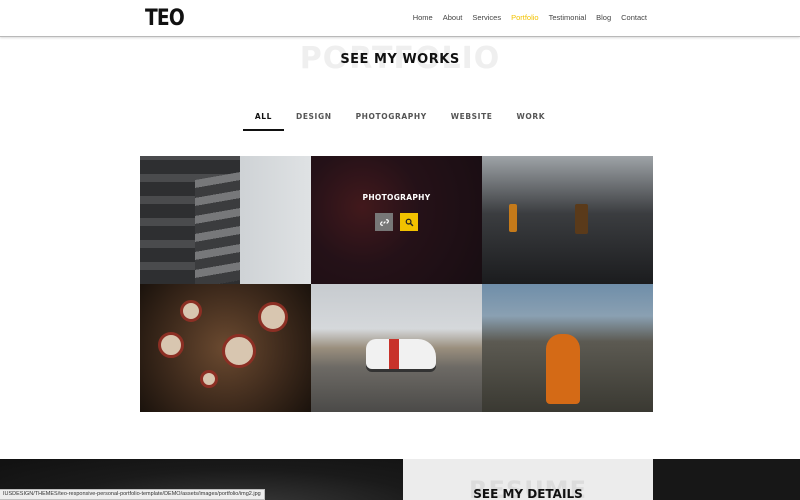 The width and height of the screenshot is (800, 500). I want to click on building-facade-image, so click(217, 228).